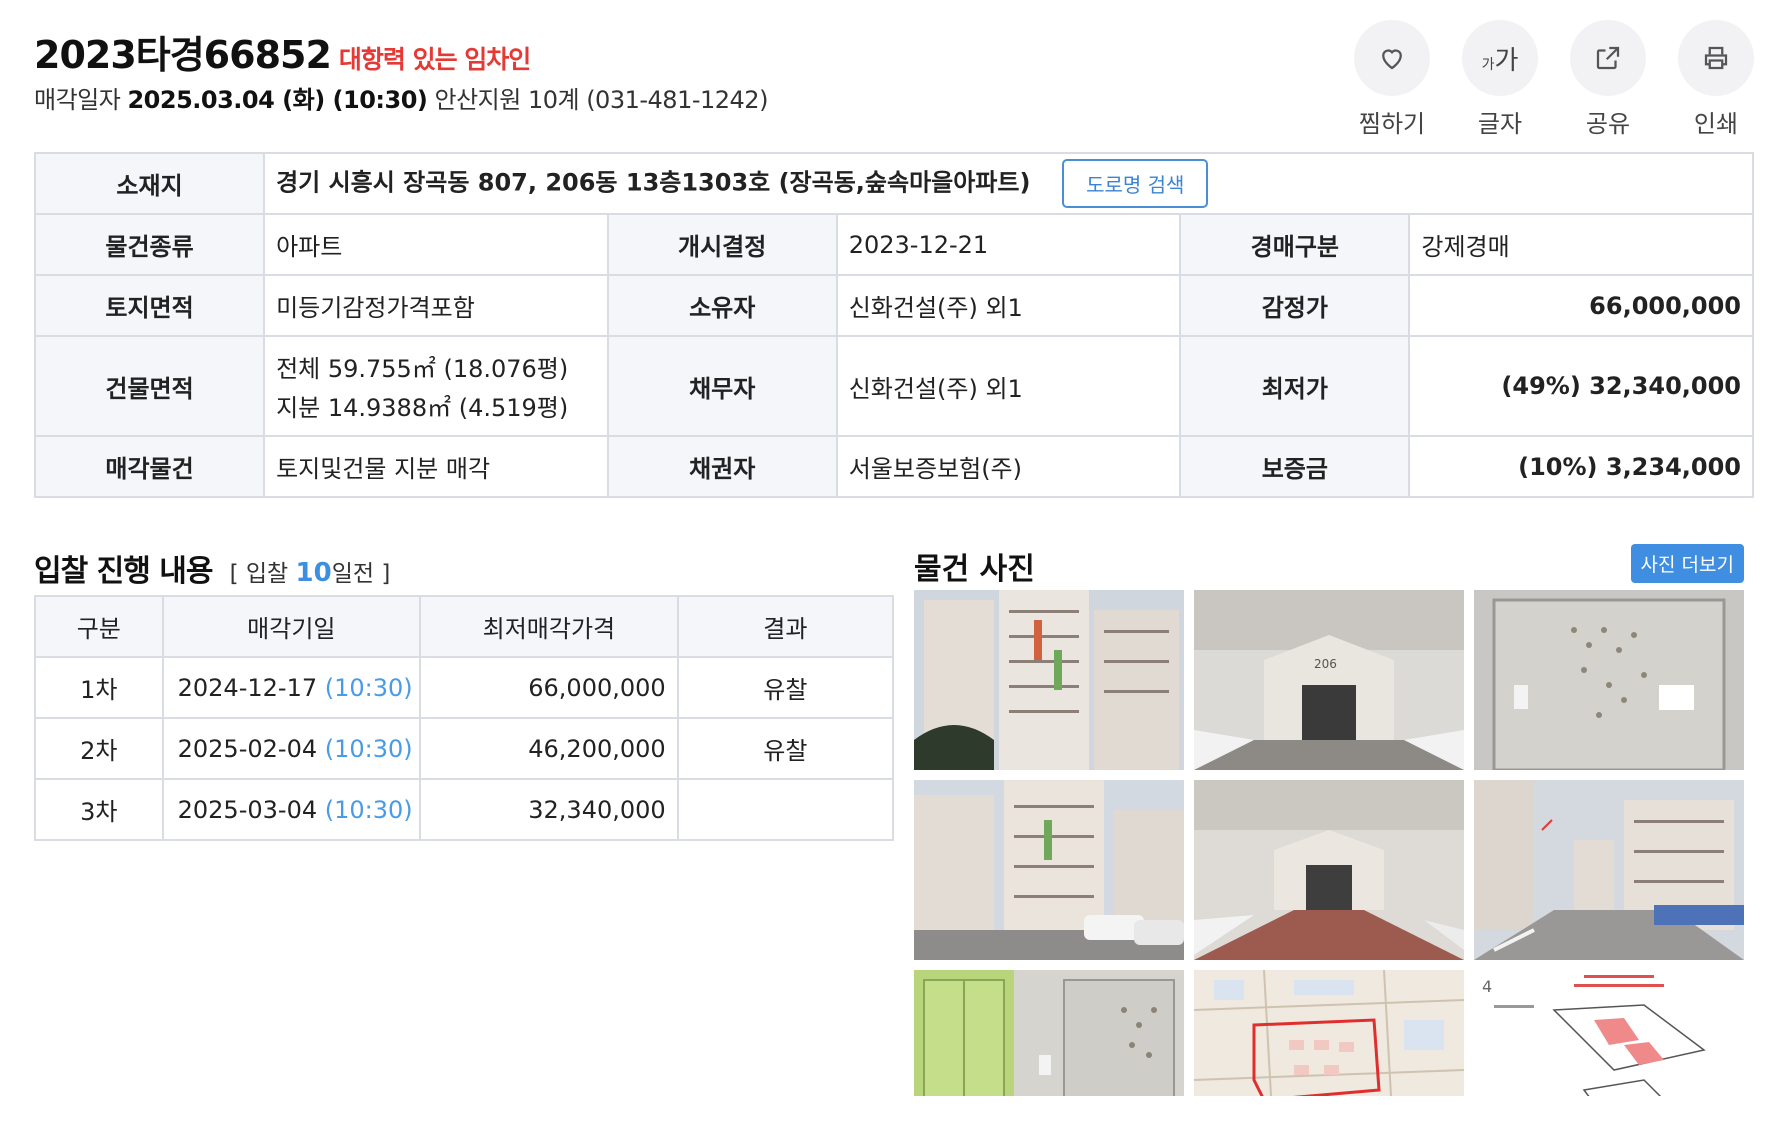 This screenshot has width=1782, height=1124. Describe the element at coordinates (1609, 680) in the screenshot. I see `photo-unit-door` at that location.